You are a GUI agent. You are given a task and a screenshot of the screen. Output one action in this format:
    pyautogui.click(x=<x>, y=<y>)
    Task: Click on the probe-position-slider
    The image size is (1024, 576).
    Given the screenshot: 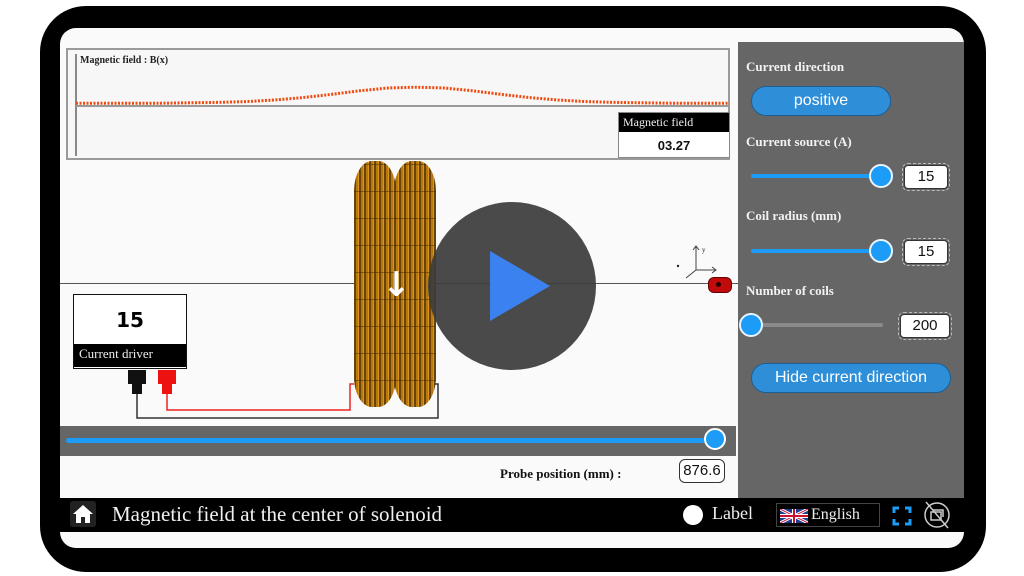 What is the action you would take?
    pyautogui.click(x=398, y=441)
    